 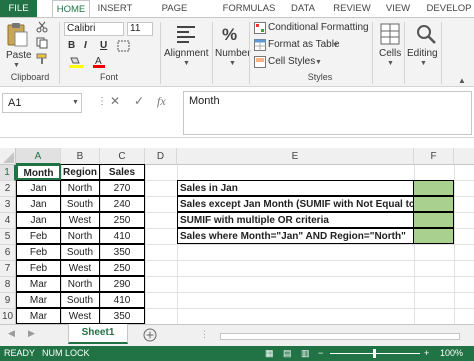 What do you see at coordinates (232, 34) in the screenshot?
I see `number-format-icon: %` at bounding box center [232, 34].